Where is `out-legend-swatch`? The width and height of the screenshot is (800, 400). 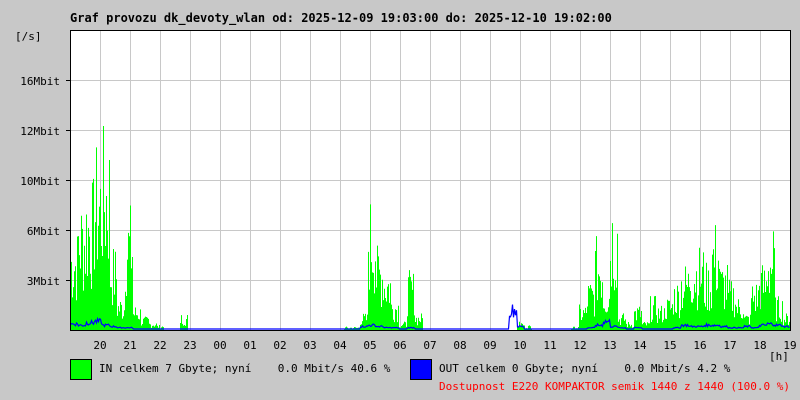 out-legend-swatch is located at coordinates (421, 369).